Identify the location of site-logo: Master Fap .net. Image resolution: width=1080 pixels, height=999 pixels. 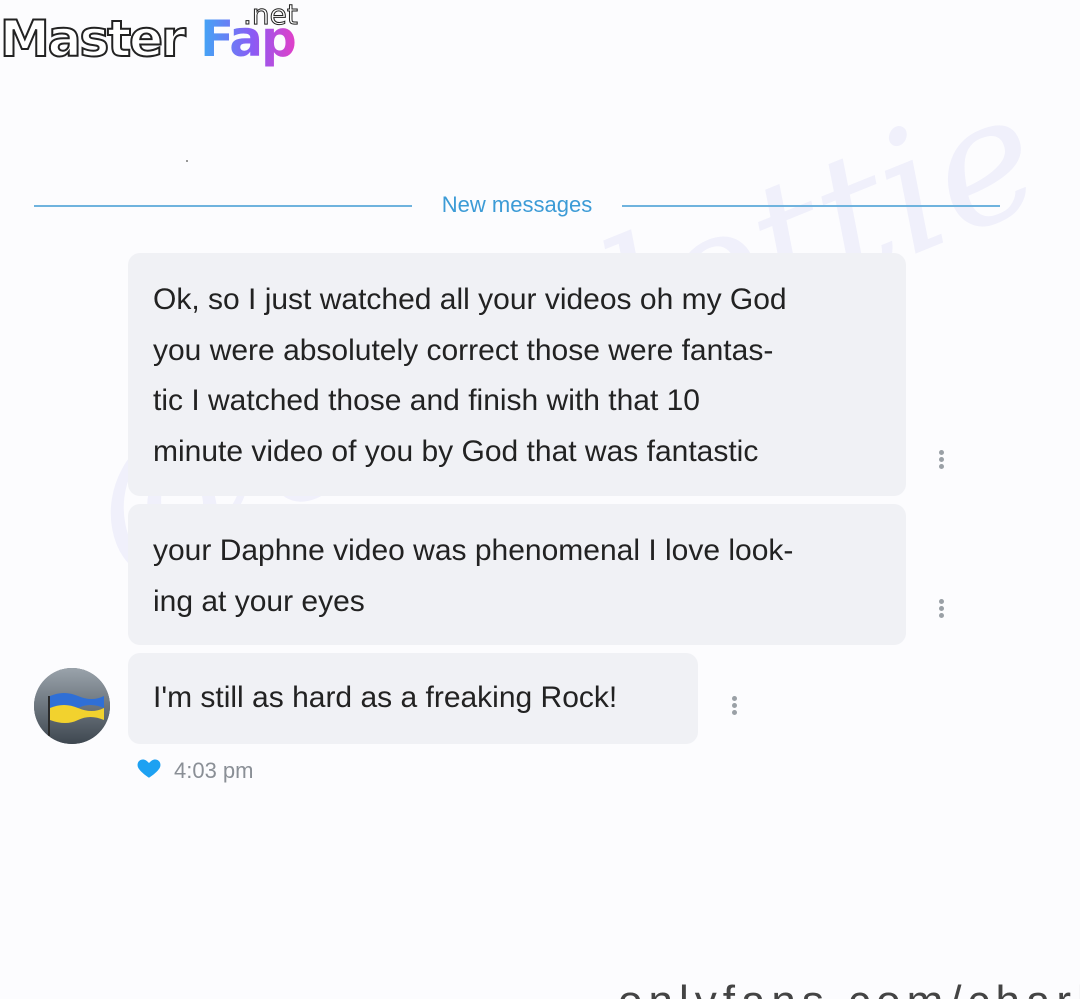
(155, 42).